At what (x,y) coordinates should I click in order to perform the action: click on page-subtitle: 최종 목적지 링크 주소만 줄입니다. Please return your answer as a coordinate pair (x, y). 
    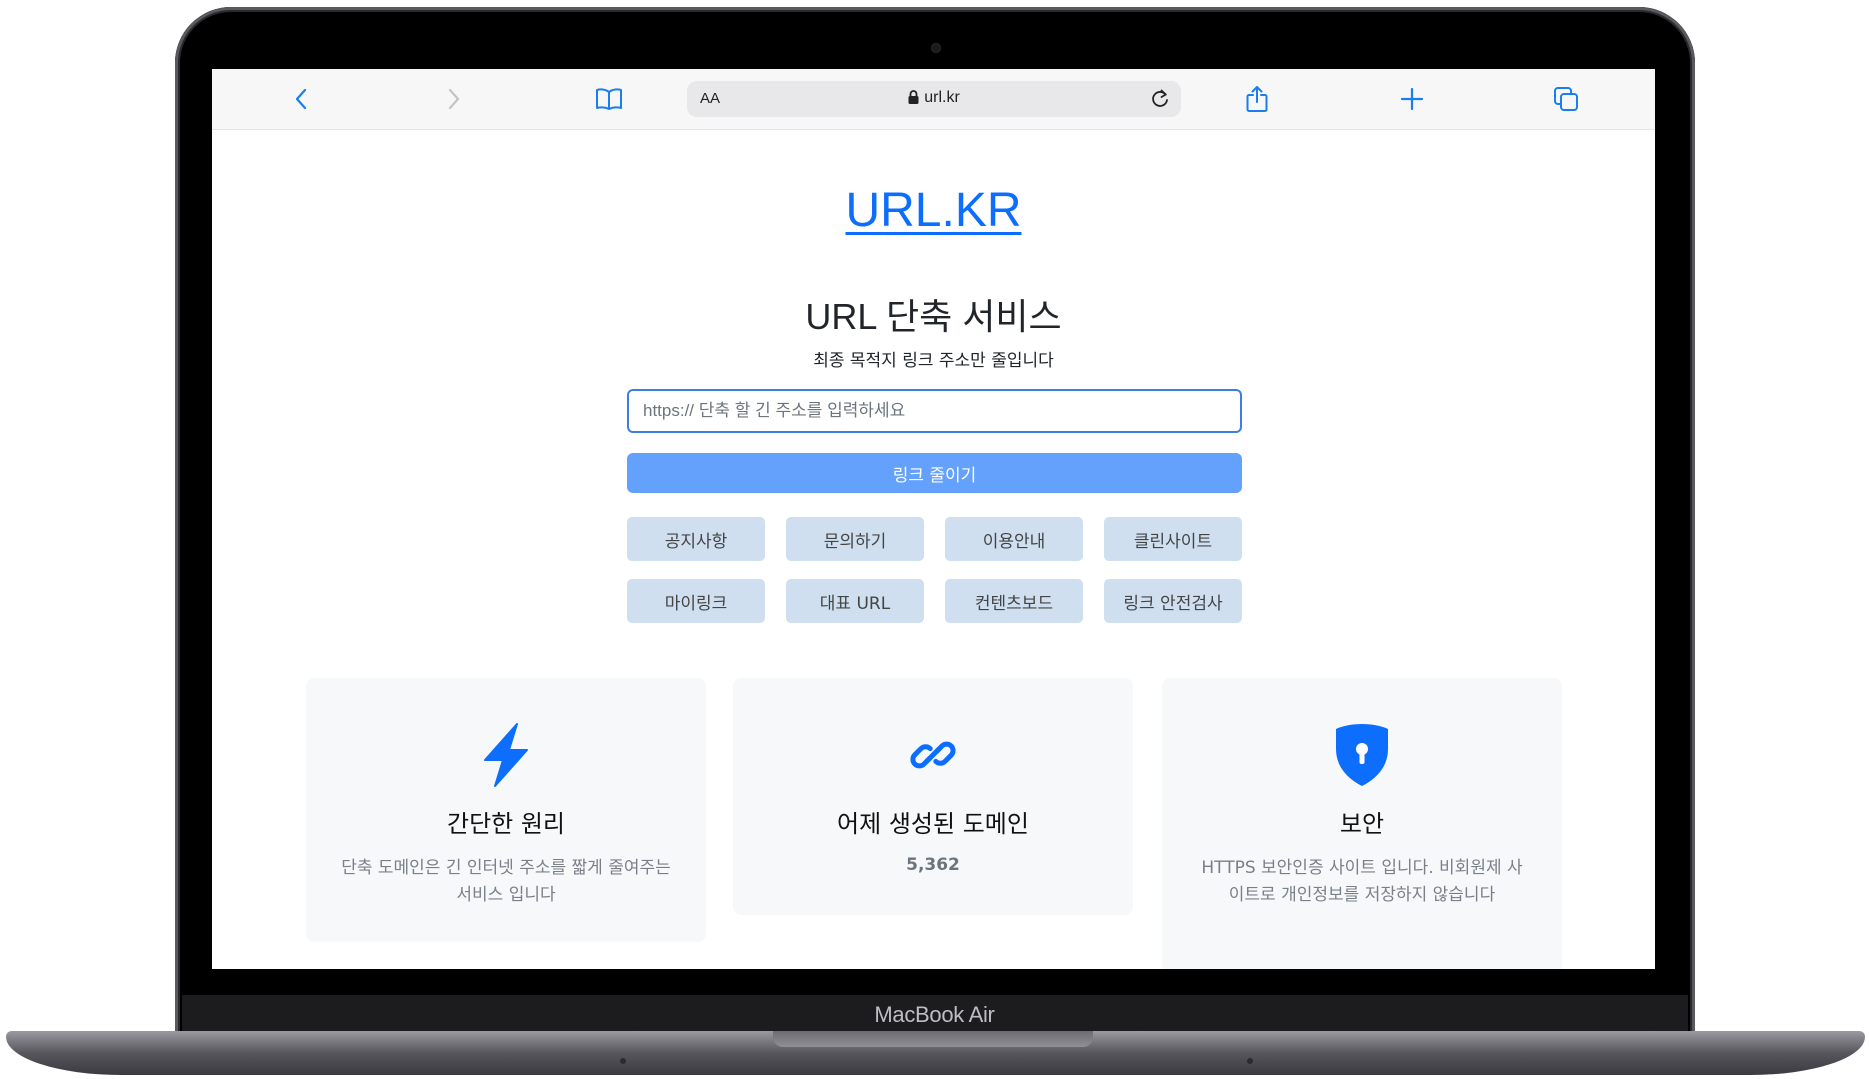
    Looking at the image, I should click on (933, 361).